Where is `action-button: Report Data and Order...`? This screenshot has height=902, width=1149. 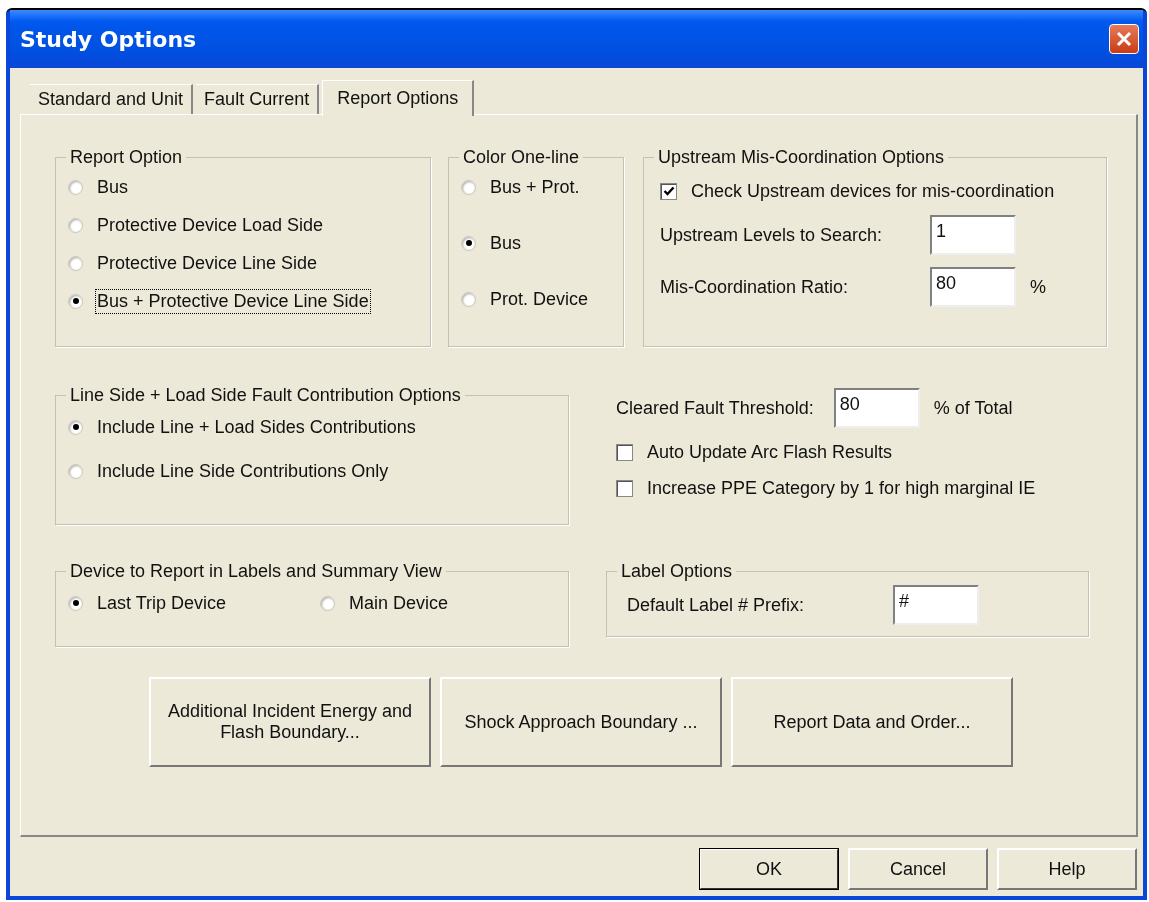
action-button: Report Data and Order... is located at coordinates (872, 722).